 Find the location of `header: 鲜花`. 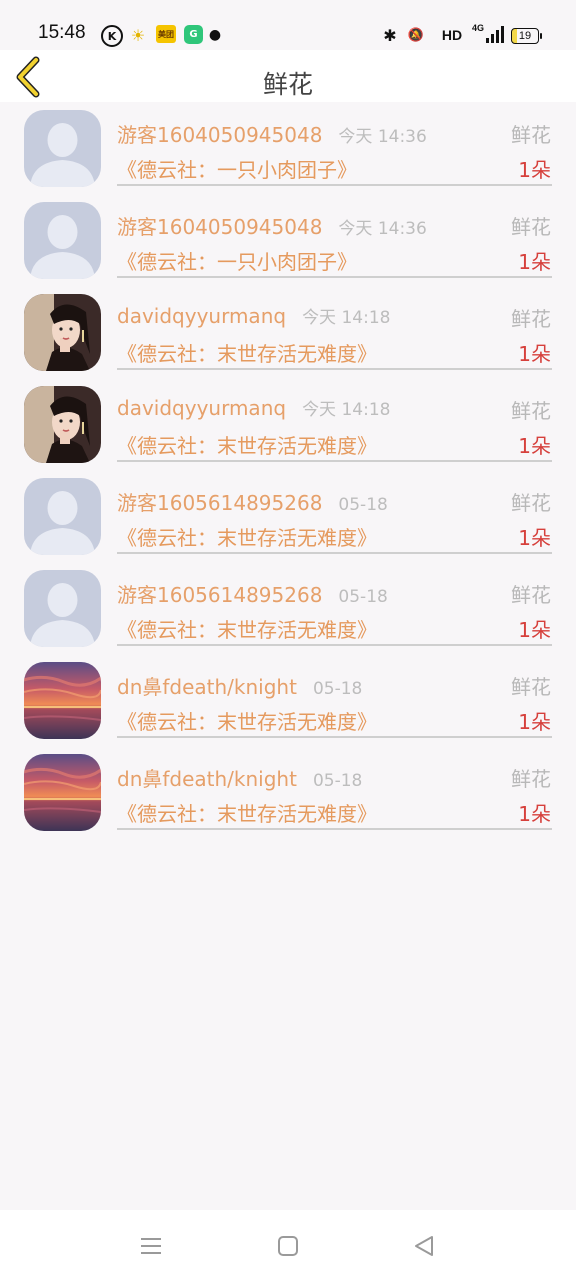

header: 鲜花 is located at coordinates (288, 76).